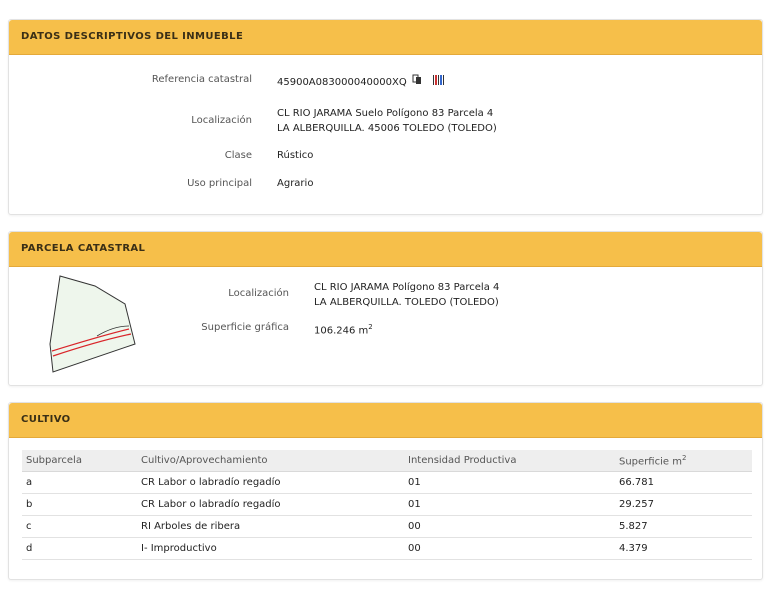 The image size is (768, 589). I want to click on col-superficie: Superficie m2, so click(683, 461).